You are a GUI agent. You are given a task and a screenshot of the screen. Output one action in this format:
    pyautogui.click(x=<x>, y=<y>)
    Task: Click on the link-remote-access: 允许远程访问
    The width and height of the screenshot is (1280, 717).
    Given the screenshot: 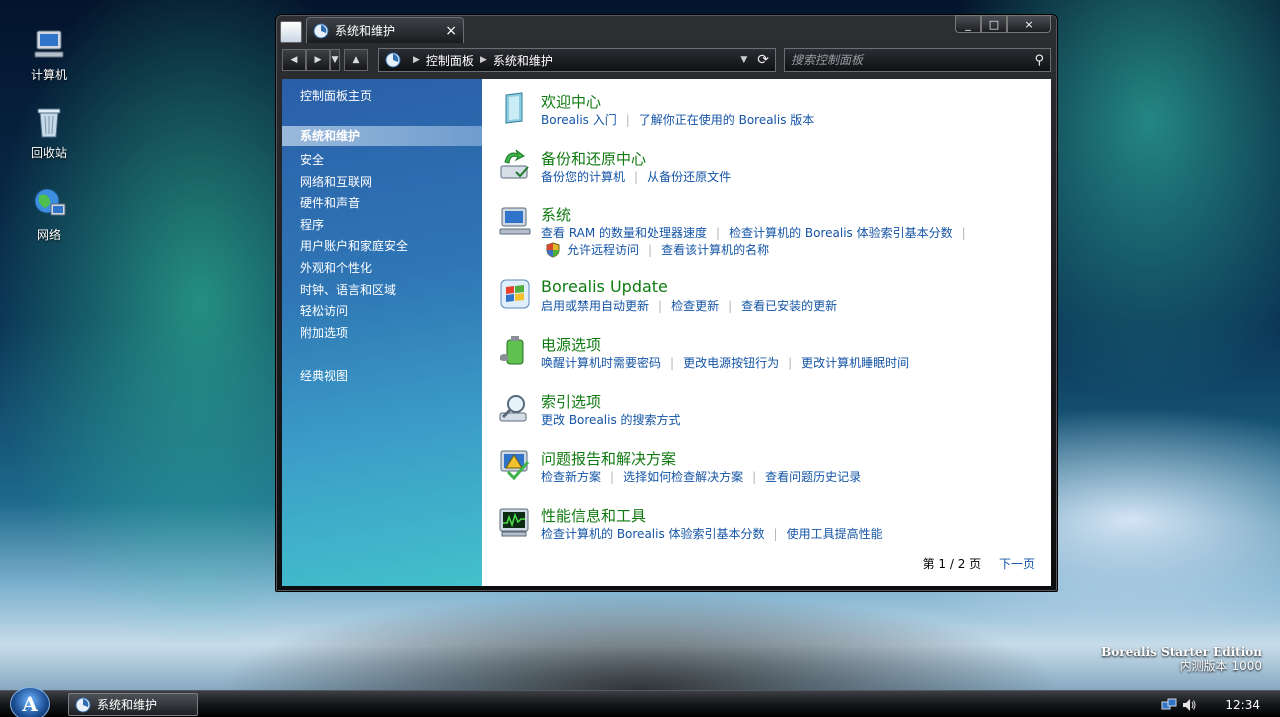 What is the action you would take?
    pyautogui.click(x=603, y=249)
    